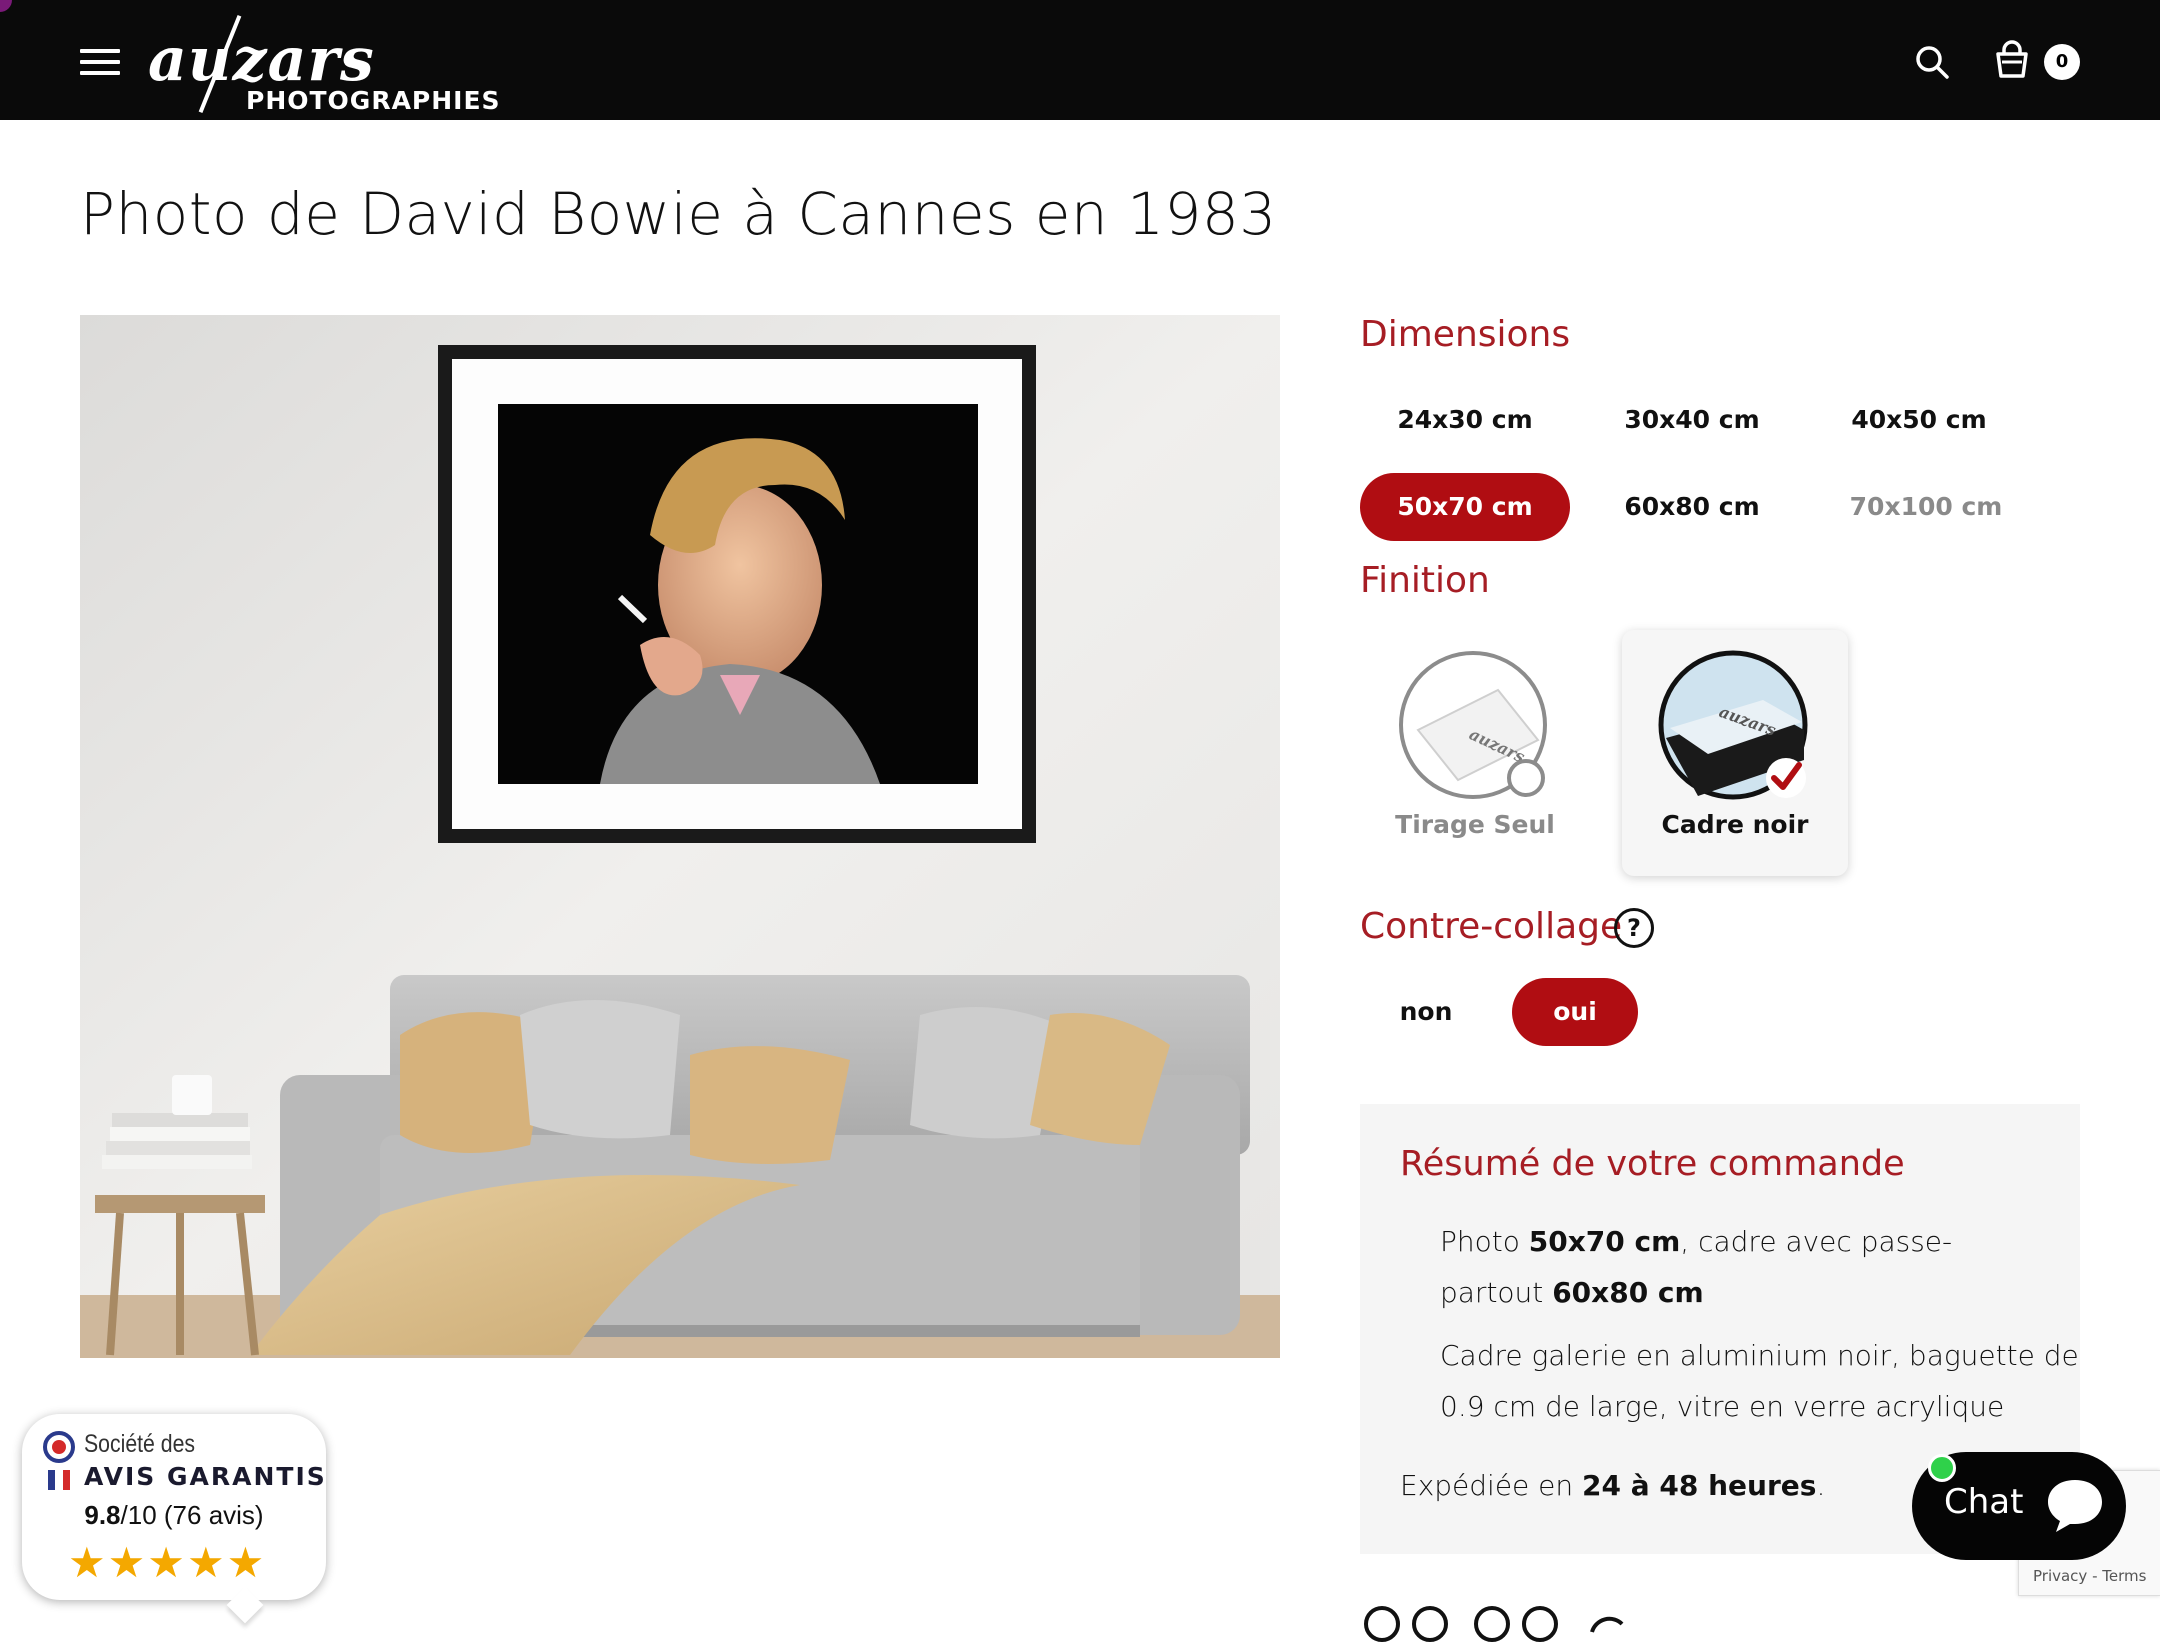 The height and width of the screenshot is (1652, 2160). I want to click on price-glyph-tops, so click(1494, 1624).